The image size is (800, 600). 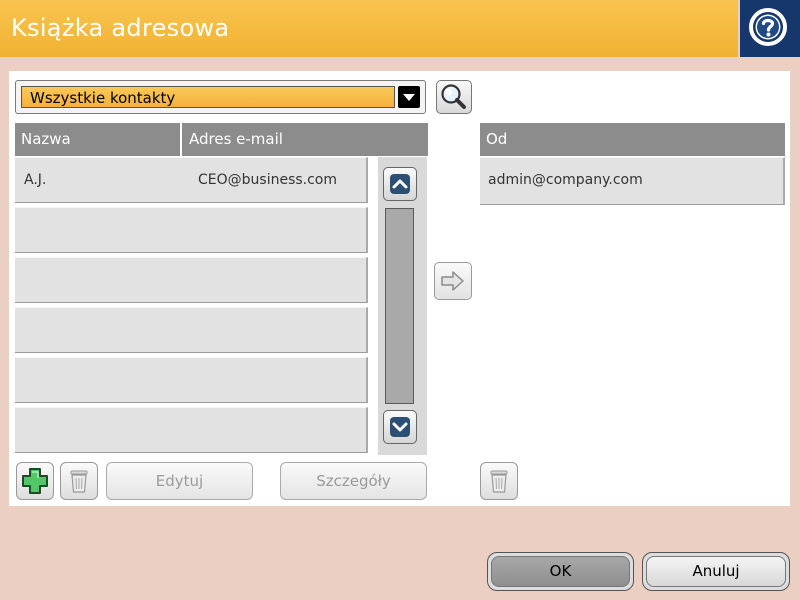 I want to click on contact-name: A.J., so click(x=35, y=180).